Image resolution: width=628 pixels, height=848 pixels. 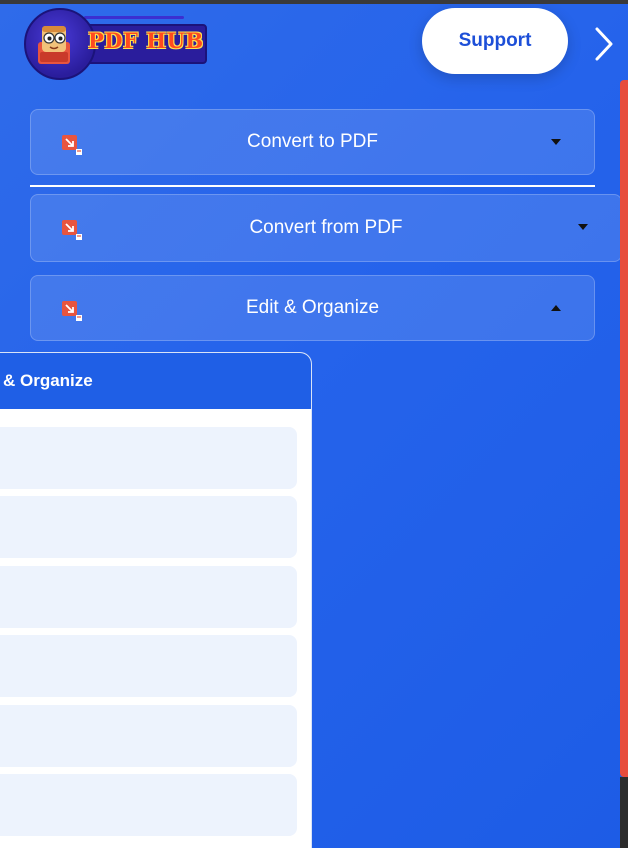 I want to click on menu-item-label: Convert from PDF, so click(x=326, y=227).